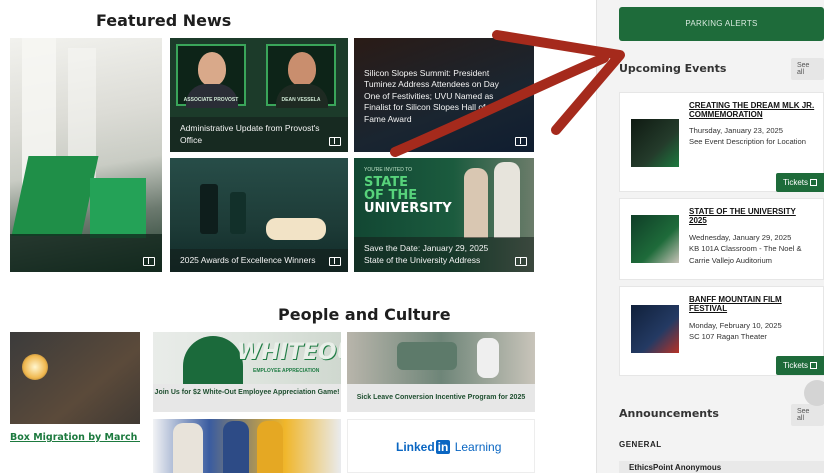 The image size is (824, 473). Describe the element at coordinates (86, 253) in the screenshot. I see `tile-caption` at that location.